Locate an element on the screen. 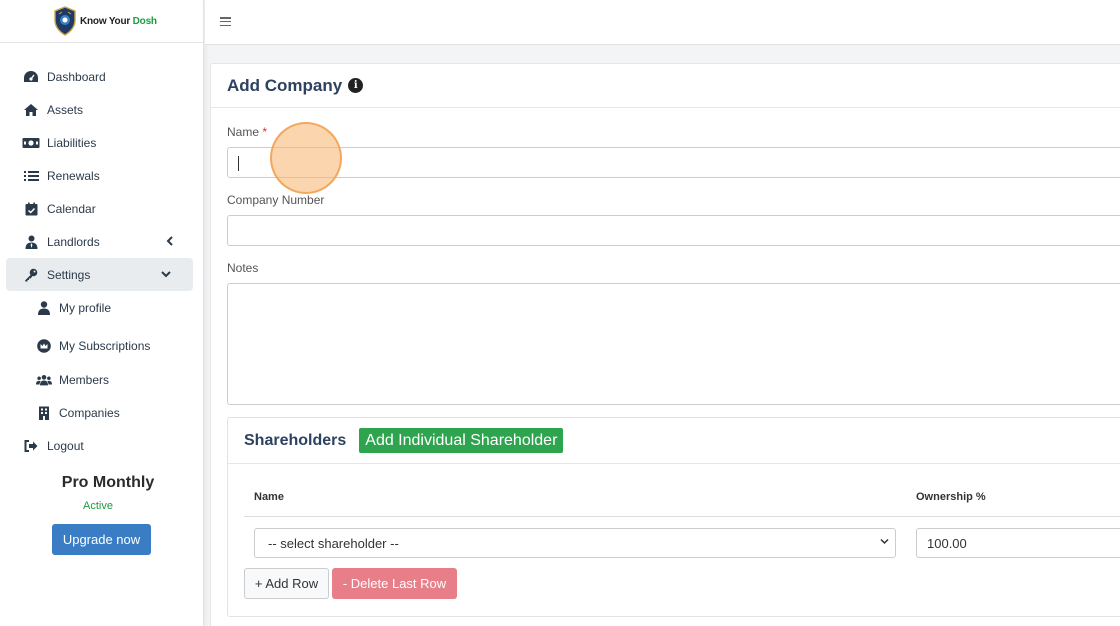  shareholder-select-value: -- select shareholder -- is located at coordinates (333, 543).